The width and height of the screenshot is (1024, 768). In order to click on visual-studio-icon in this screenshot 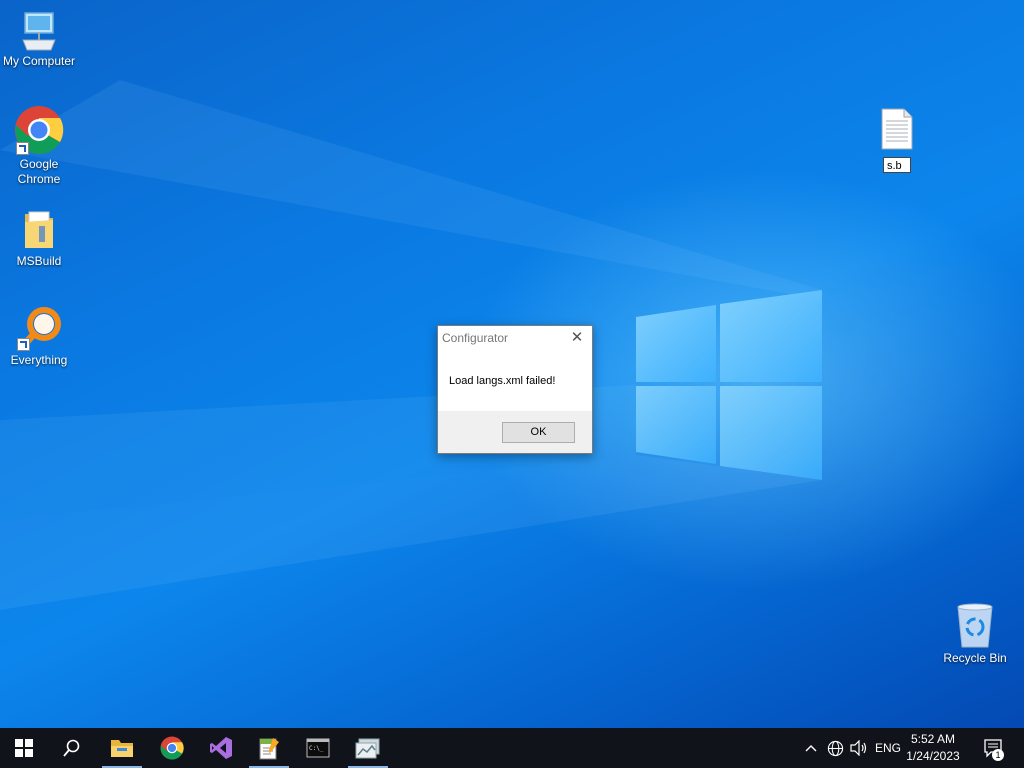, I will do `click(221, 748)`.